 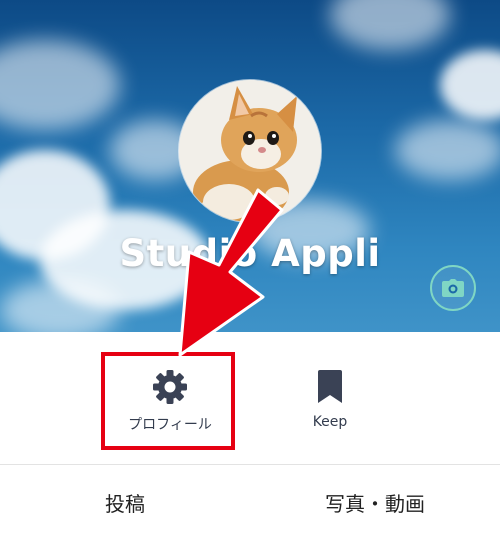 What do you see at coordinates (330, 387) in the screenshot?
I see `bookmark-icon` at bounding box center [330, 387].